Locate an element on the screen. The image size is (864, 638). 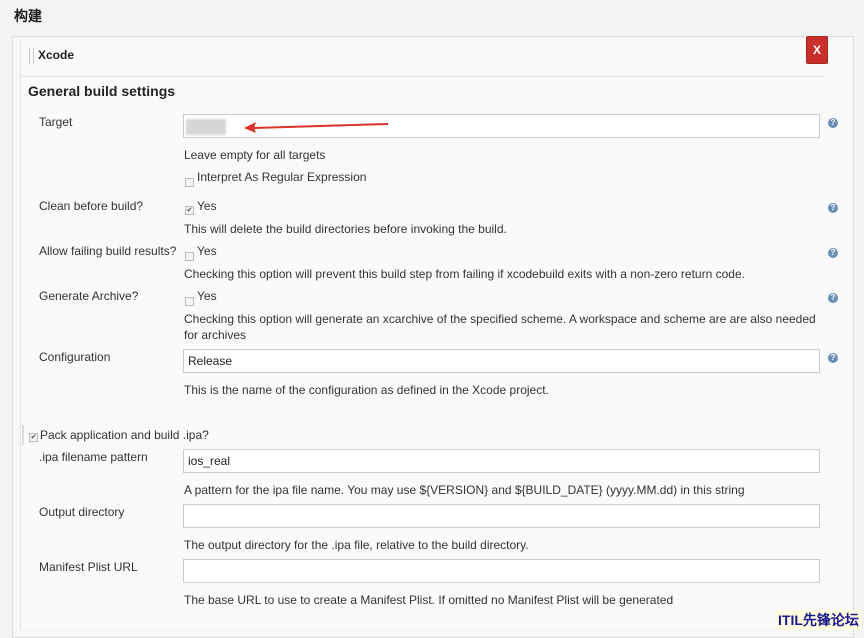
target-help: Leave empty for all targets is located at coordinates (255, 155).